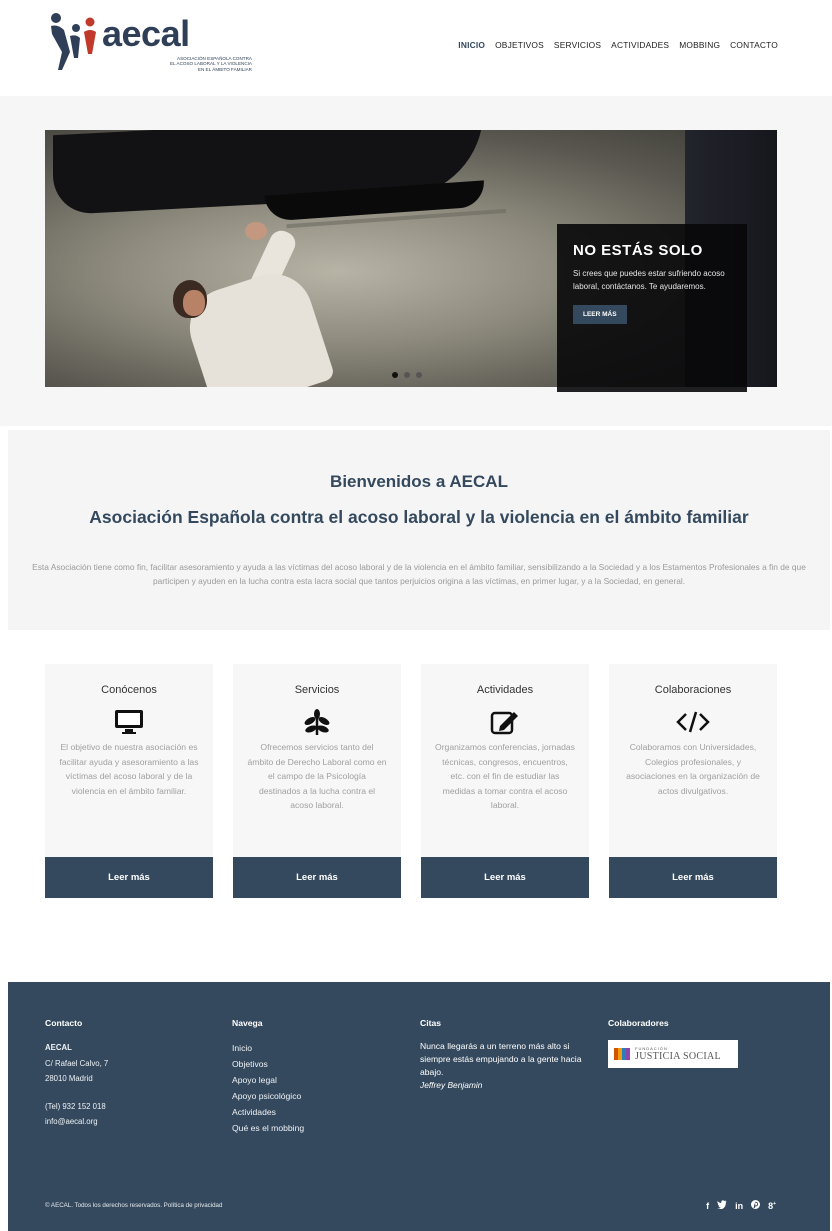 This screenshot has height=1231, width=832. I want to click on pinterest-icon, so click(756, 1205).